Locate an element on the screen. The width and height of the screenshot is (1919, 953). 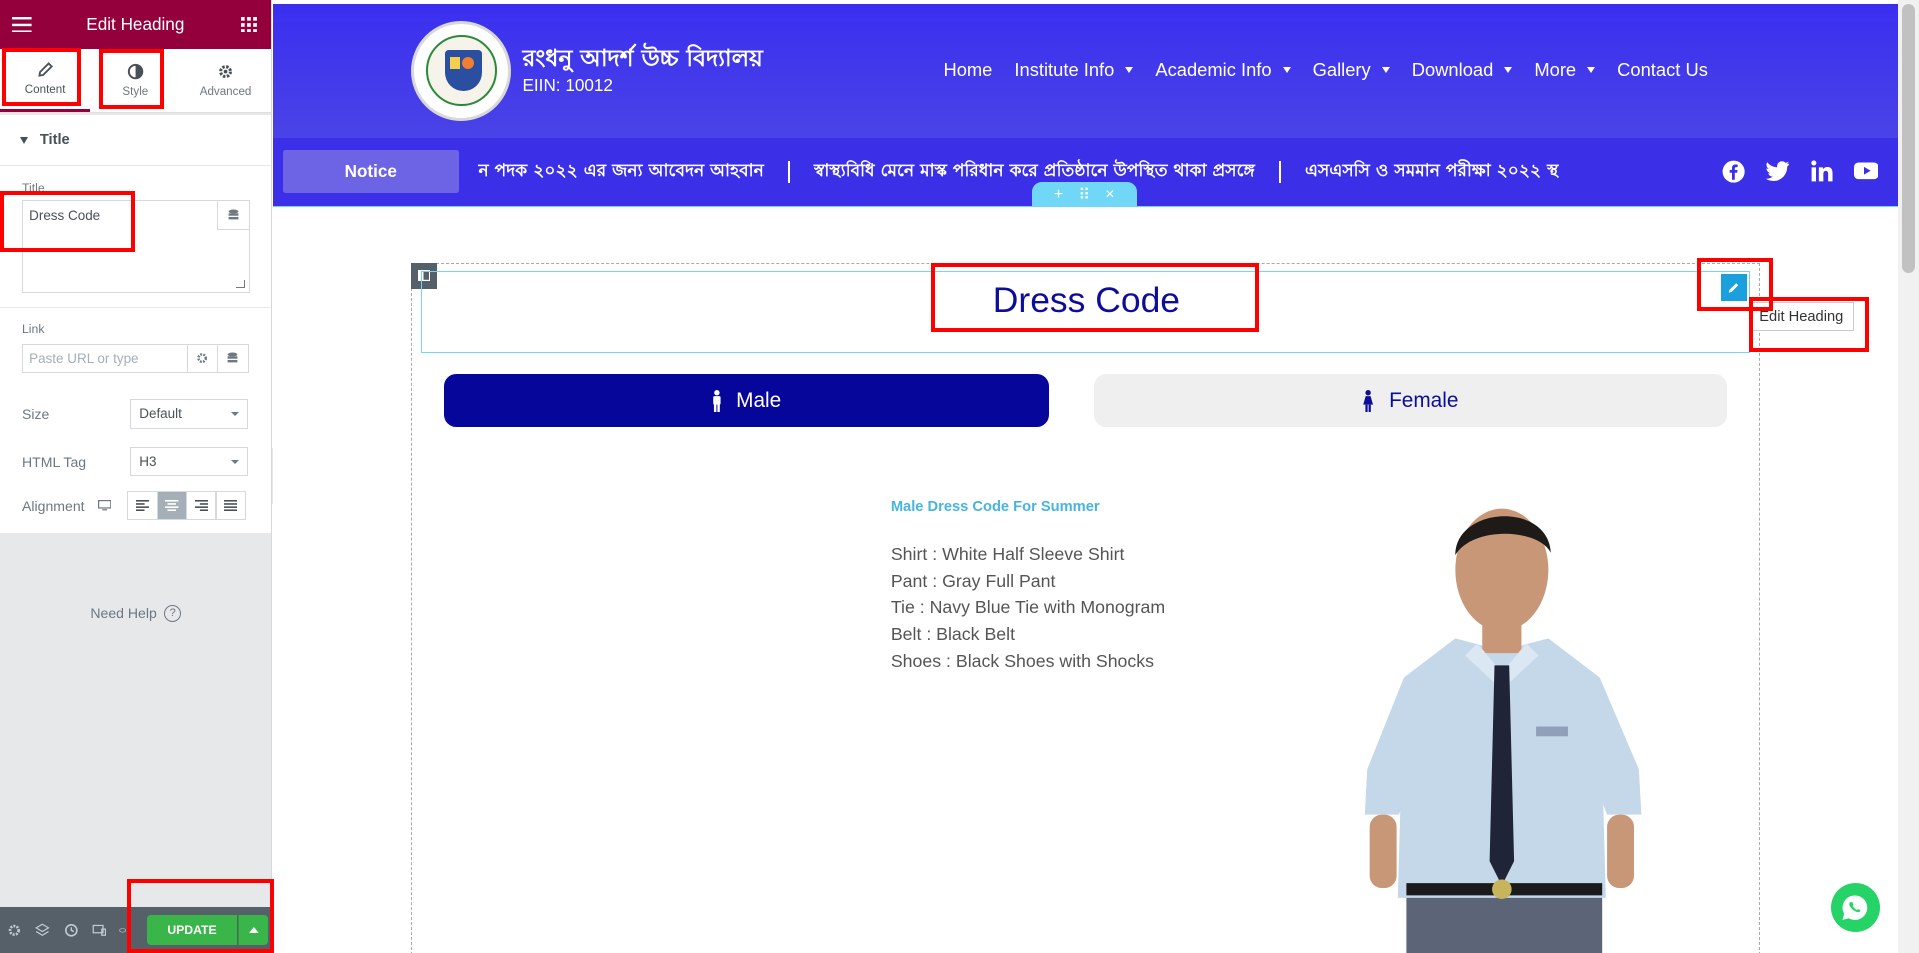
responsive-mode-icon is located at coordinates (98, 929).